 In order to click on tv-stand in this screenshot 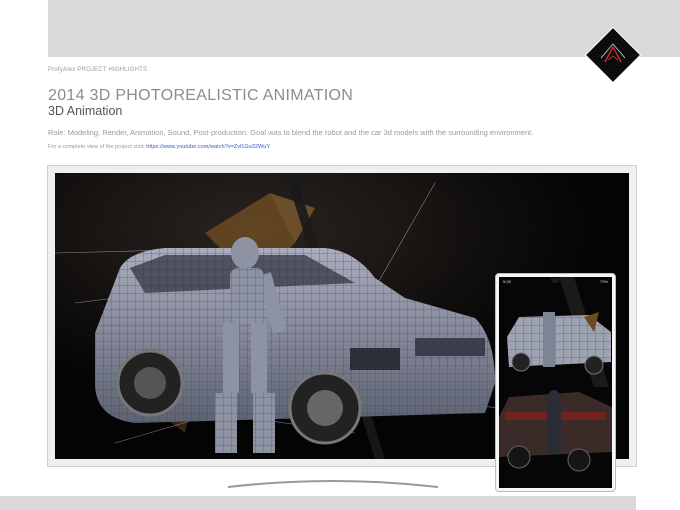, I will do `click(333, 484)`.